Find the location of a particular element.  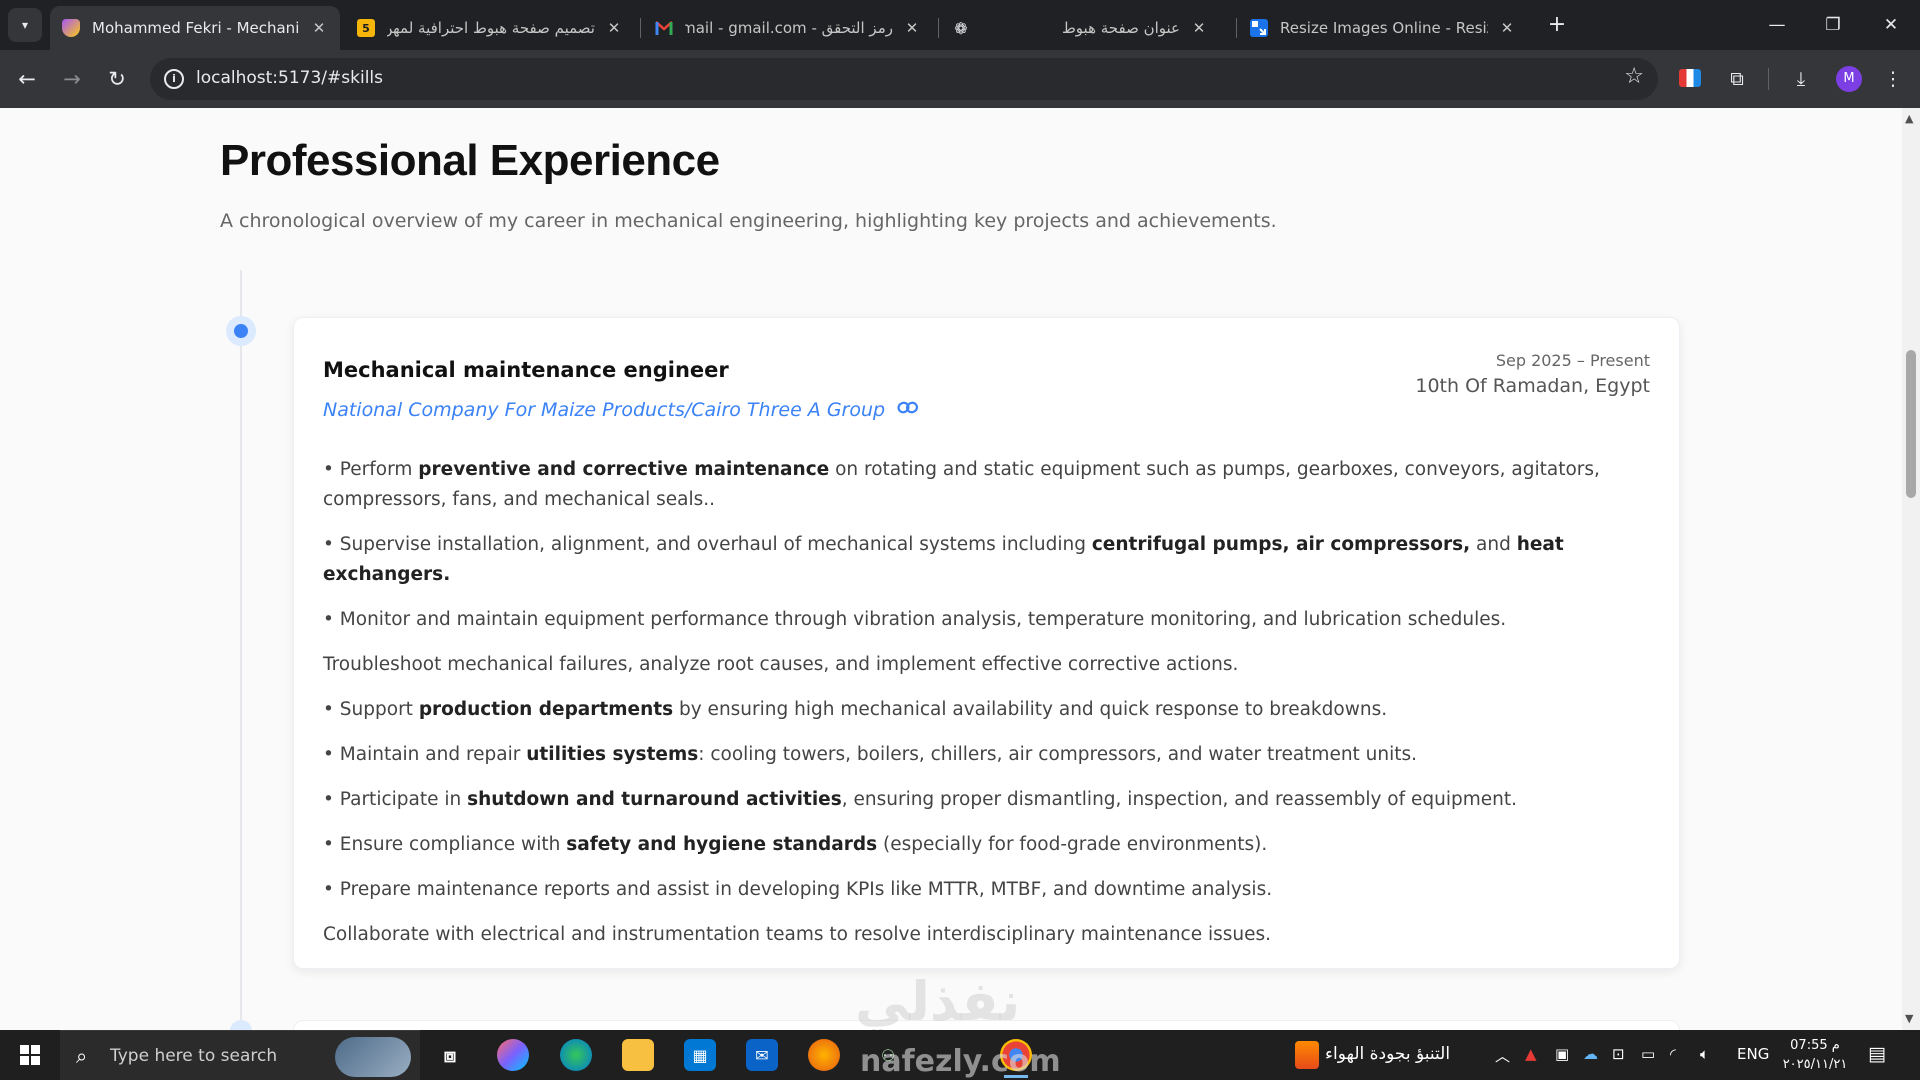

job-date-range: Sep 2025 – Present is located at coordinates (1572, 360).